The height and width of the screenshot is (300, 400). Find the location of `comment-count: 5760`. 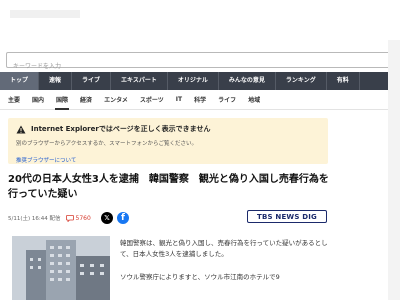

comment-count: 5760 is located at coordinates (83, 218).